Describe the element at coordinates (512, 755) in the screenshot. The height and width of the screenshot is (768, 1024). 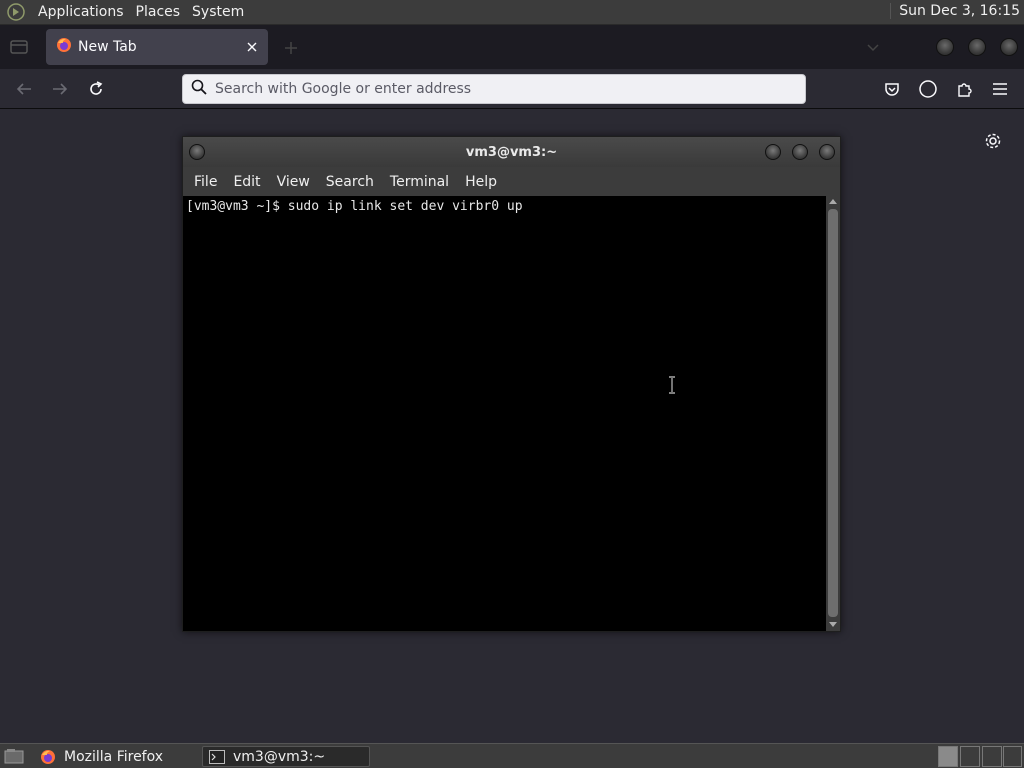
I see `bottom-taskbar: Mozilla Firefox vm3@vm3:~` at that location.